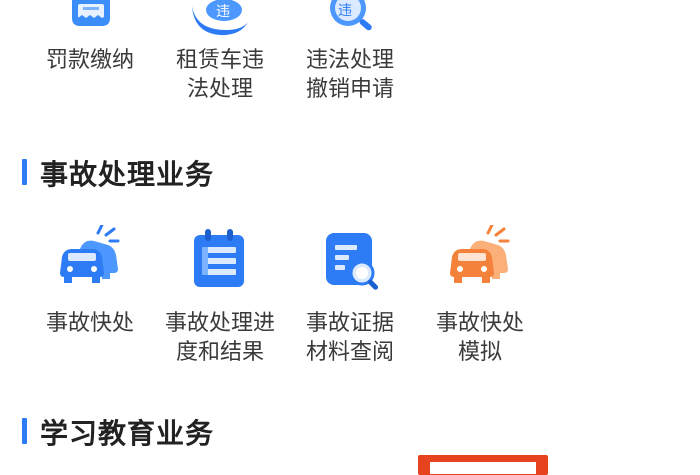 The image size is (700, 475). Describe the element at coordinates (480, 295) in the screenshot. I see `service-accident-simulation: 事故快处 模拟` at that location.